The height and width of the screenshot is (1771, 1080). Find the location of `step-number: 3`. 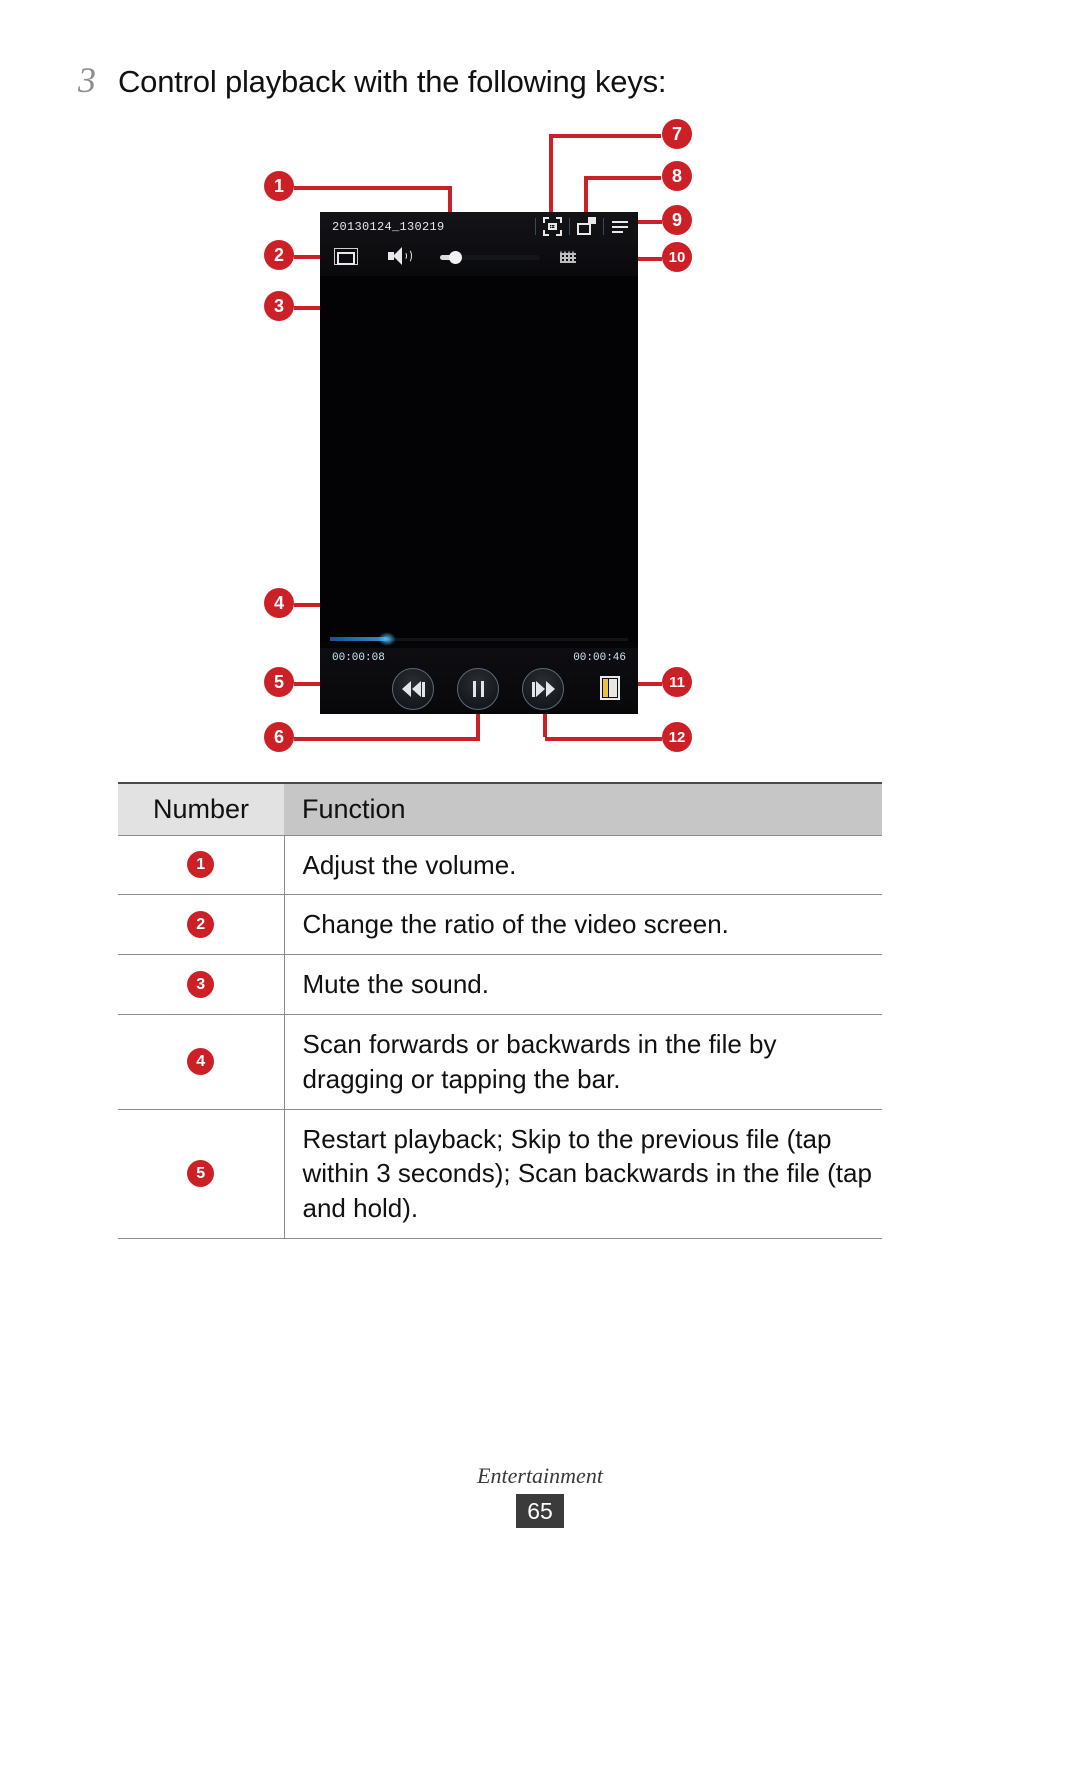

step-number: 3 is located at coordinates (87, 80).